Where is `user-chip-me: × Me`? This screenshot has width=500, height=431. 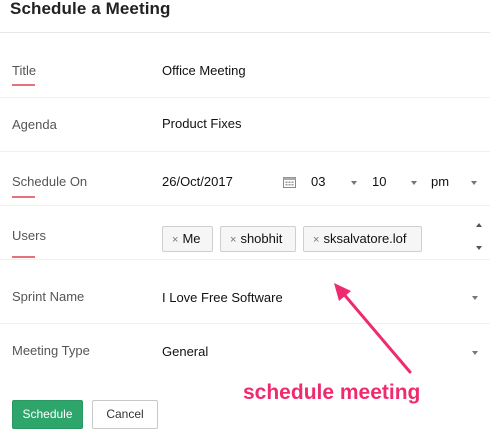 user-chip-me: × Me is located at coordinates (187, 239).